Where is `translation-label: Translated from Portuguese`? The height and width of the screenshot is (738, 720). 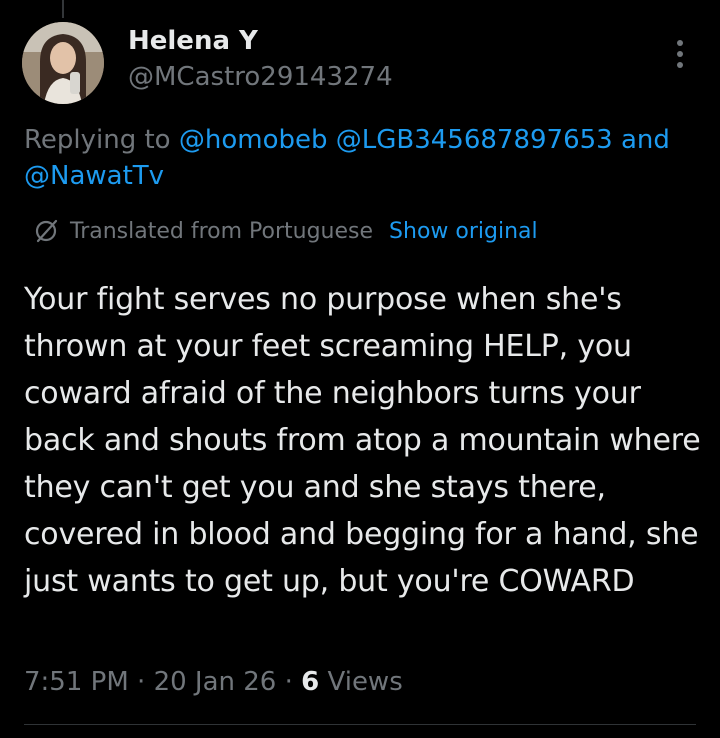 translation-label: Translated from Portuguese is located at coordinates (222, 231).